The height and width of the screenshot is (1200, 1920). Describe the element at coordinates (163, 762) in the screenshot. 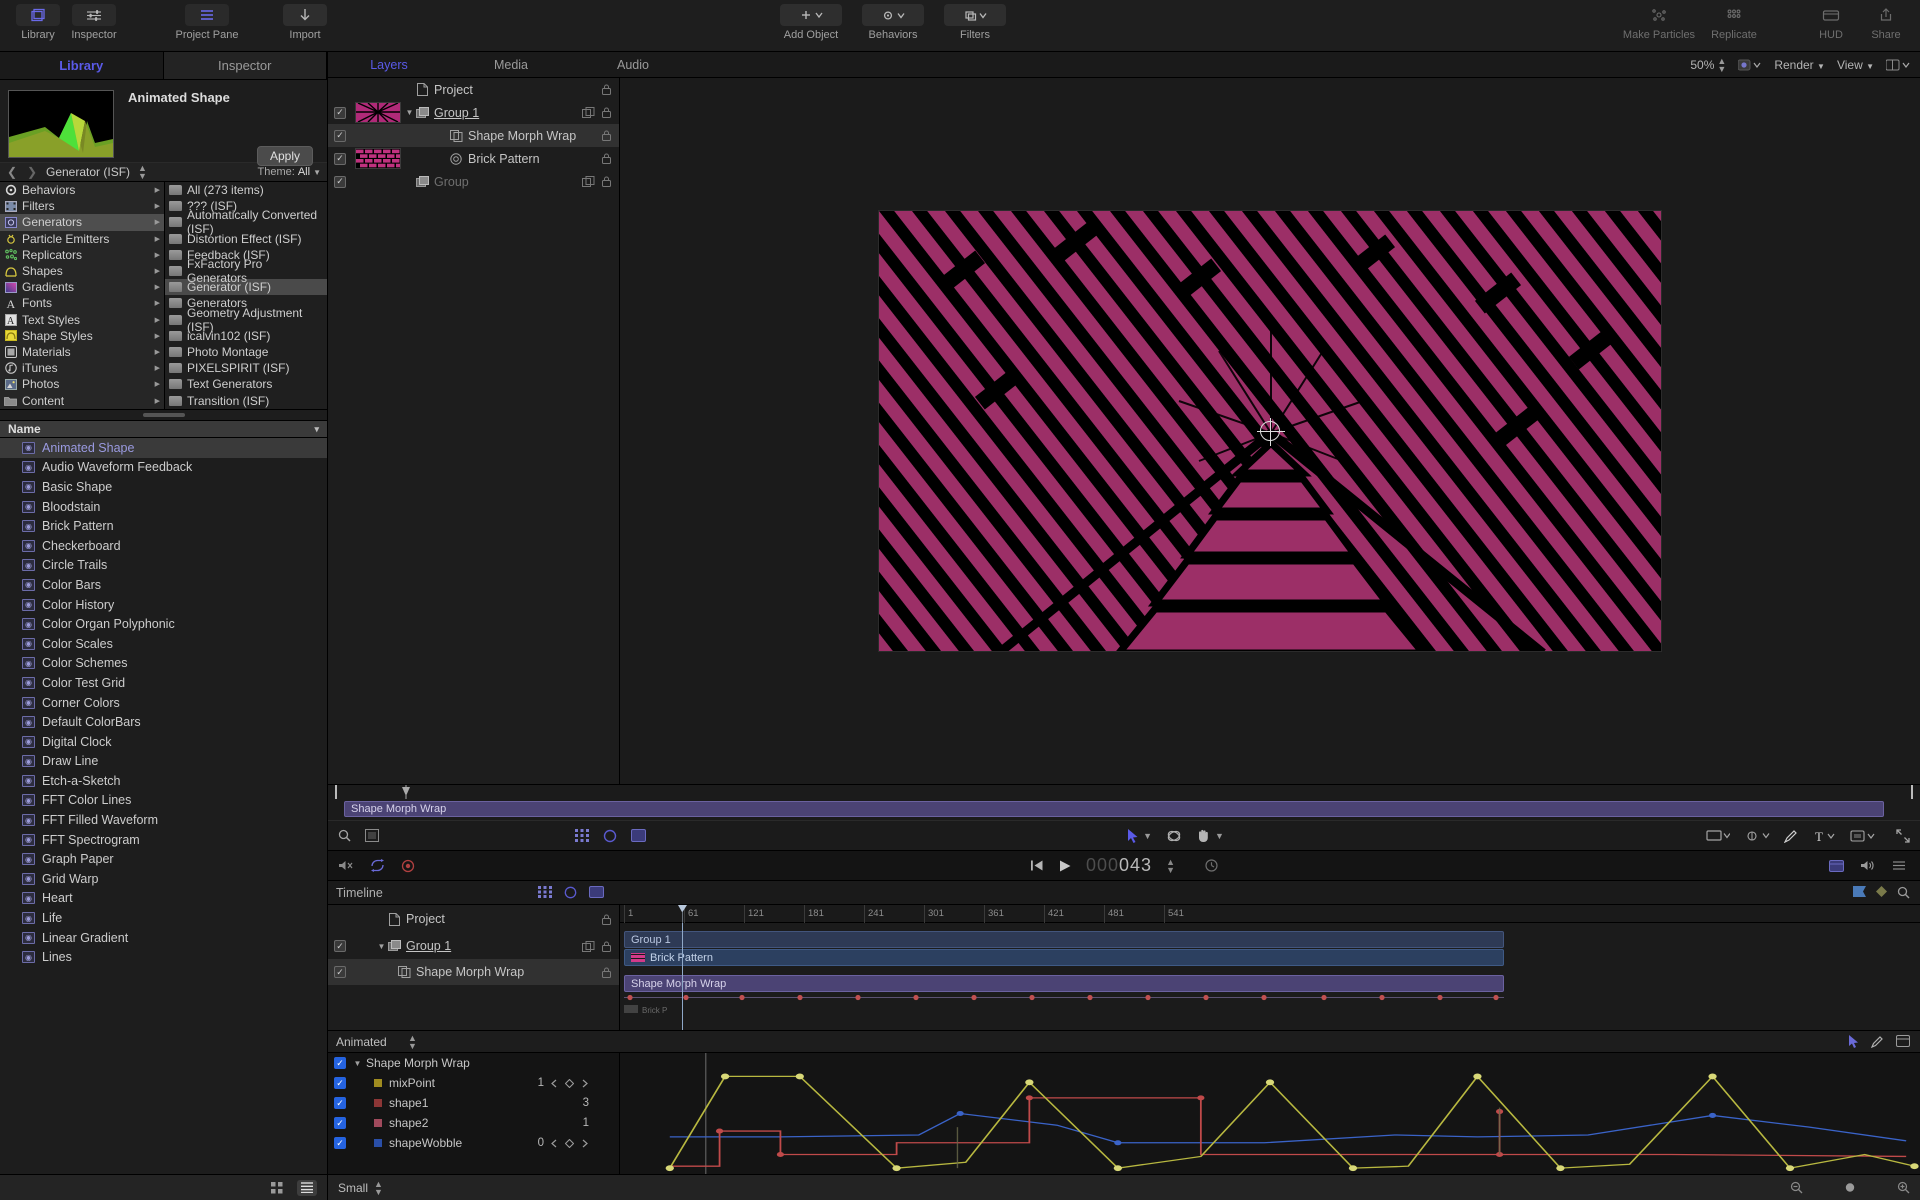

I see `library-item-draw-line: ◉ Draw Line` at that location.